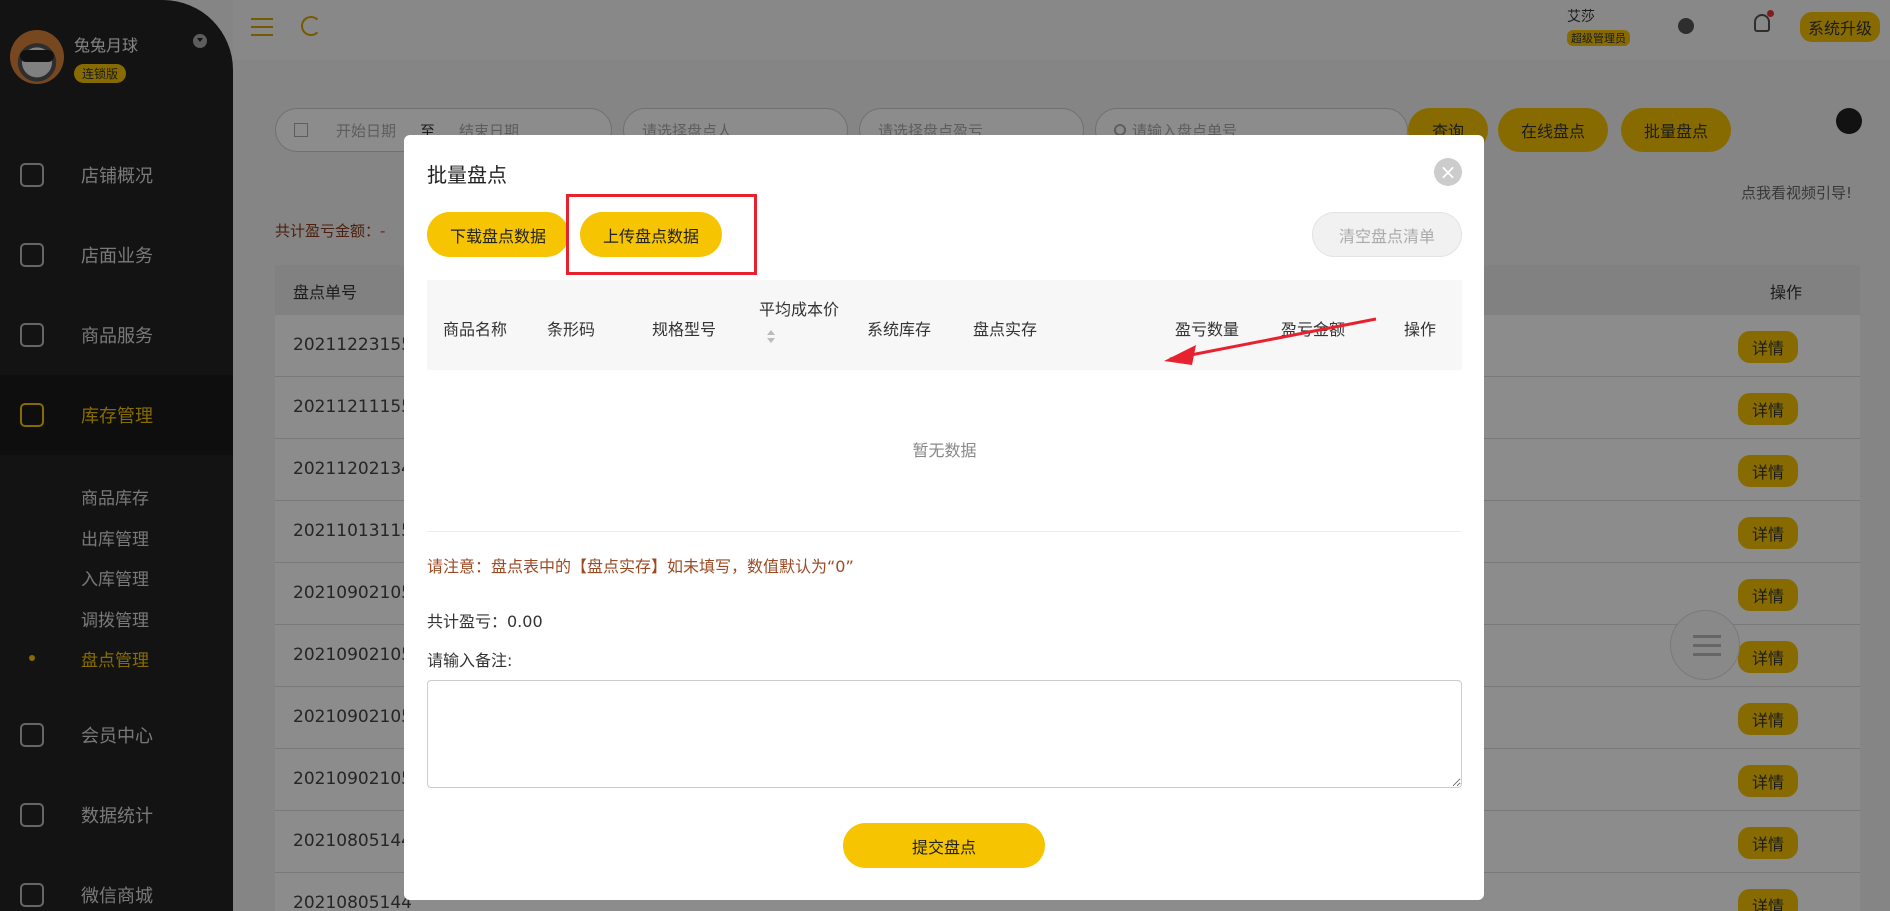 Image resolution: width=1890 pixels, height=911 pixels. What do you see at coordinates (1420, 329) in the screenshot?
I see `col-operation: 操作` at bounding box center [1420, 329].